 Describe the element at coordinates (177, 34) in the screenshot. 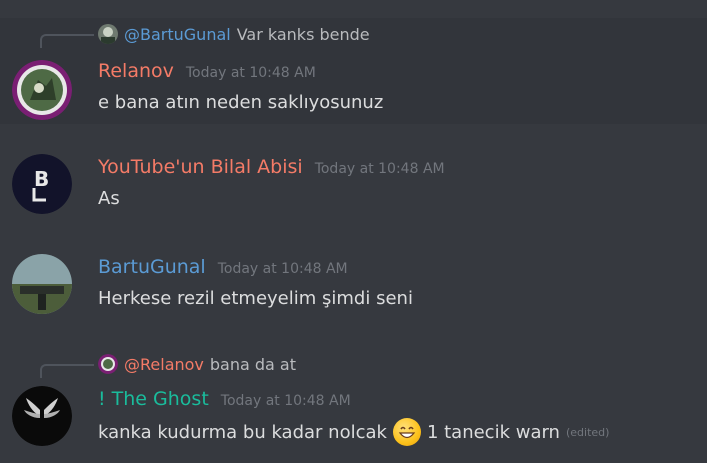

I see `reply-author: @BartuGunal` at that location.